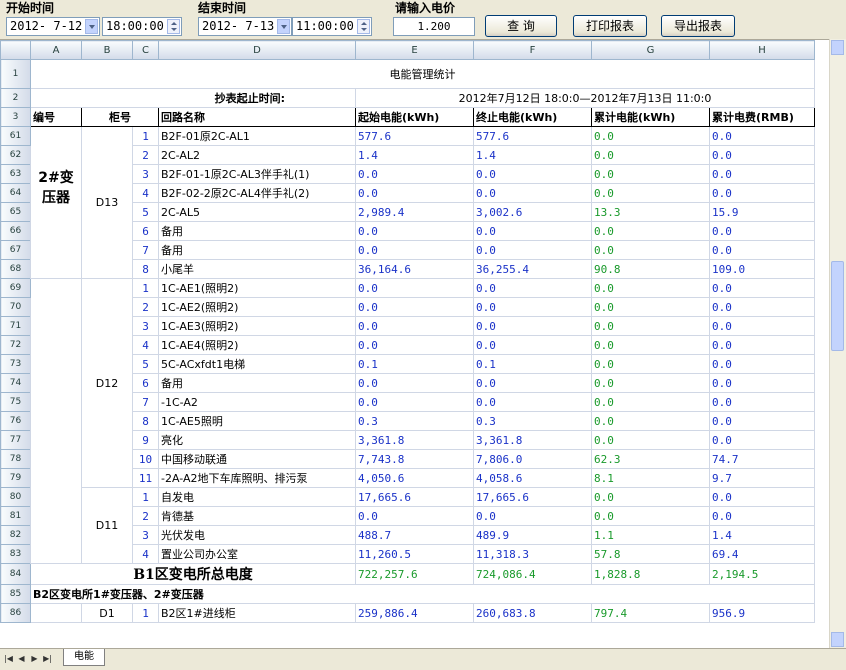 The width and height of the screenshot is (846, 670). What do you see at coordinates (532, 613) in the screenshot?
I see `end-energy: 260,683.8` at bounding box center [532, 613].